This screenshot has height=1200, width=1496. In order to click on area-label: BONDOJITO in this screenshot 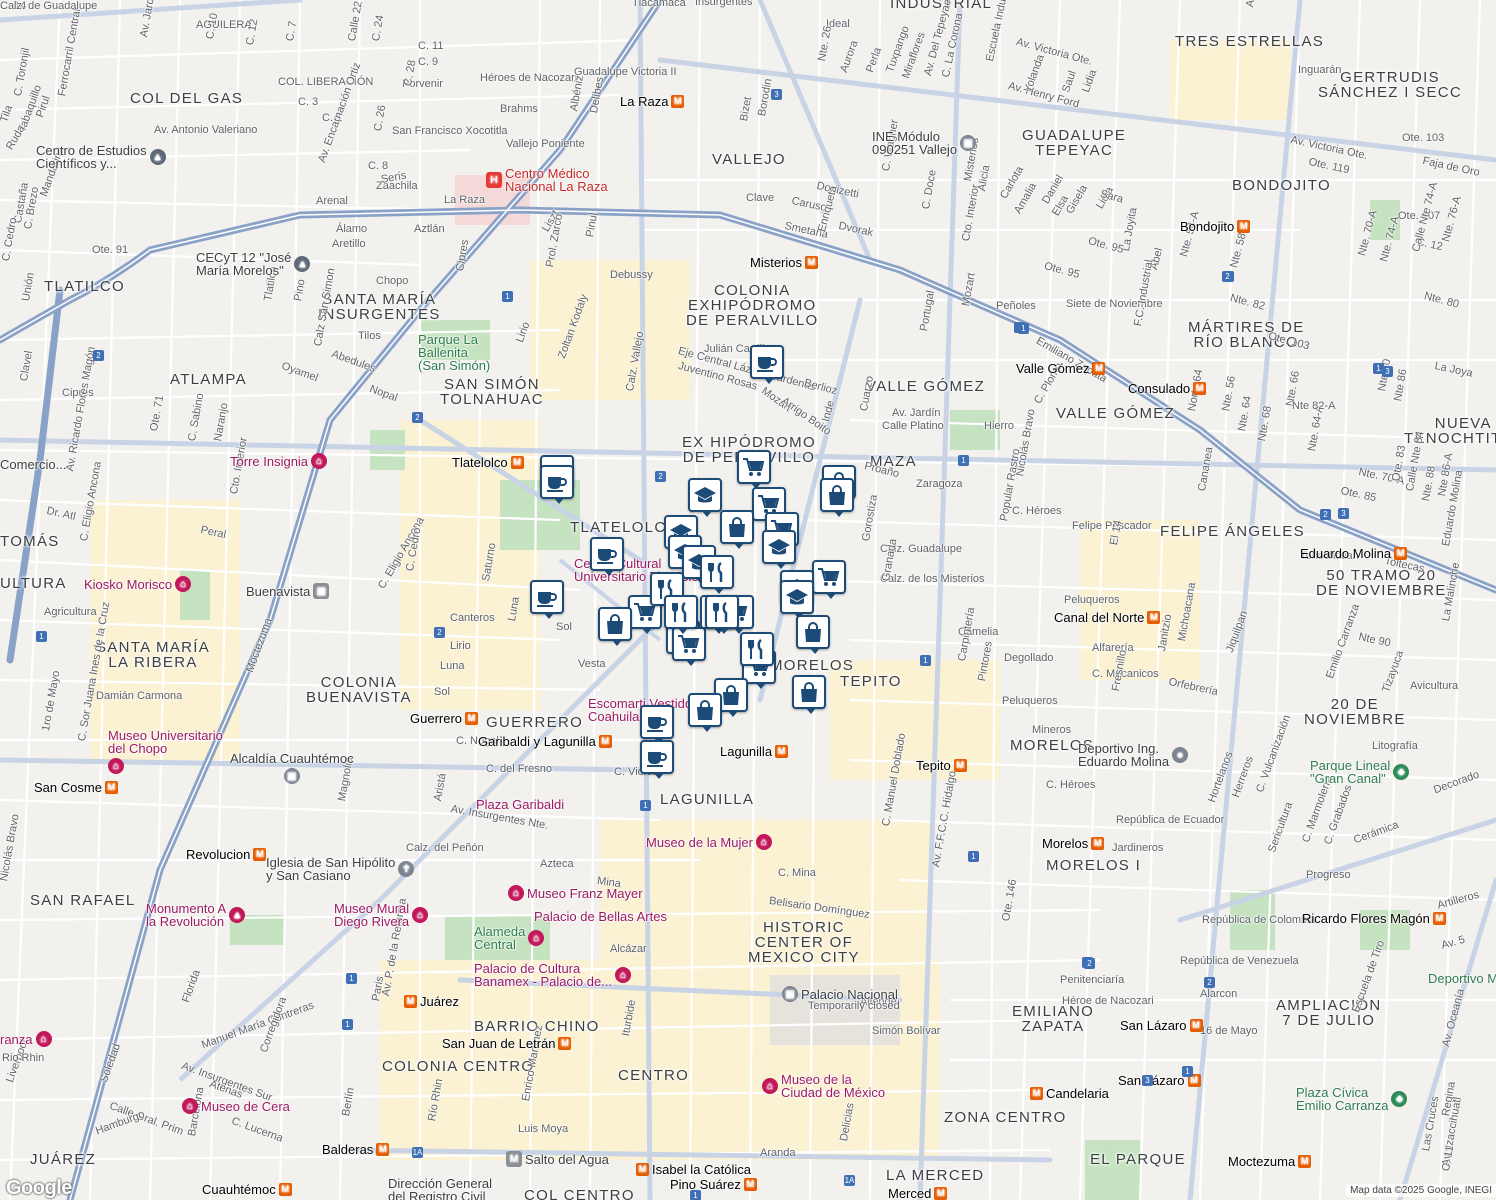, I will do `click(1281, 185)`.